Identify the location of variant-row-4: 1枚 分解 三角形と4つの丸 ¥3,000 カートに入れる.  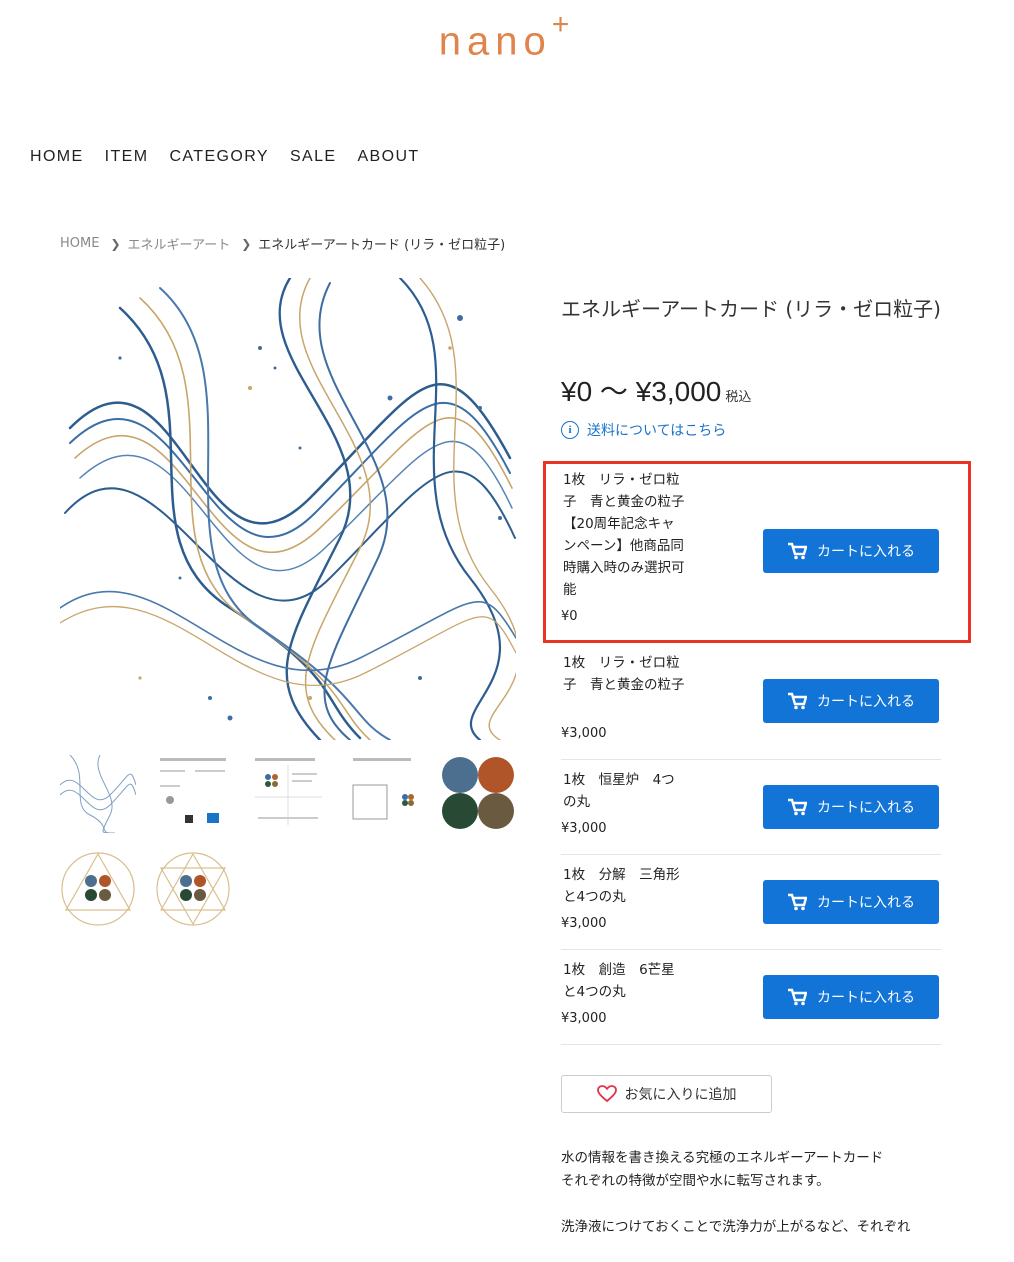
(751, 902).